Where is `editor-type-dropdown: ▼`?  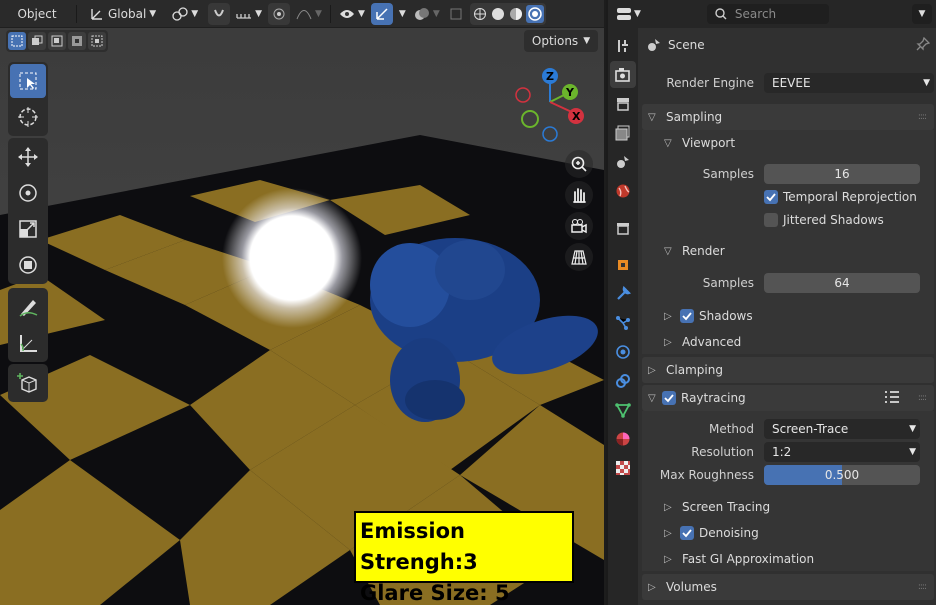 editor-type-dropdown: ▼ is located at coordinates (628, 14).